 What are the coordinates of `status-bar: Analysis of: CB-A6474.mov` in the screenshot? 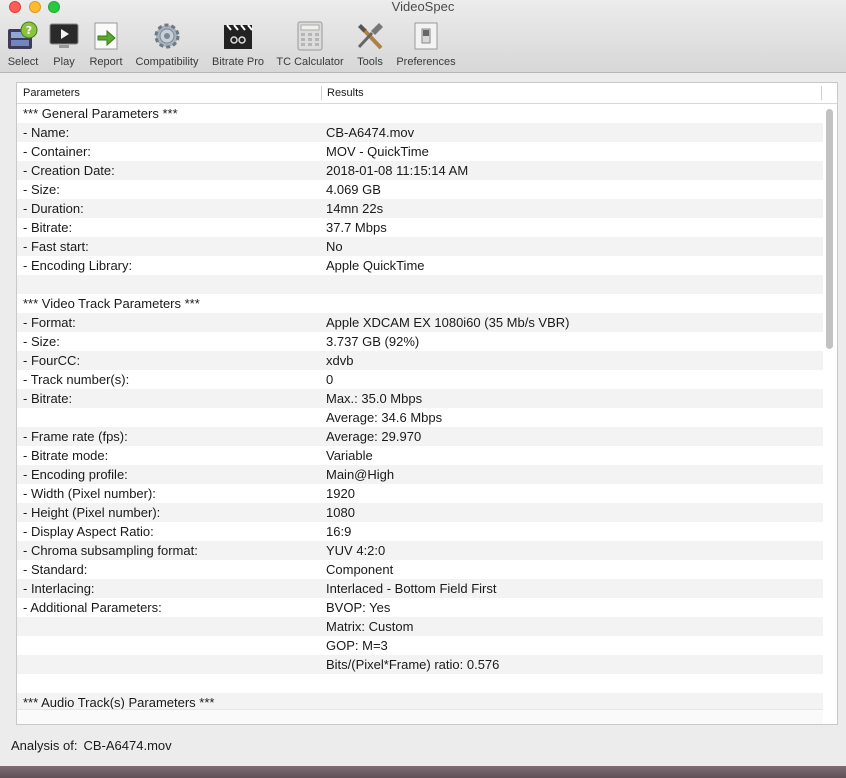 It's located at (91, 745).